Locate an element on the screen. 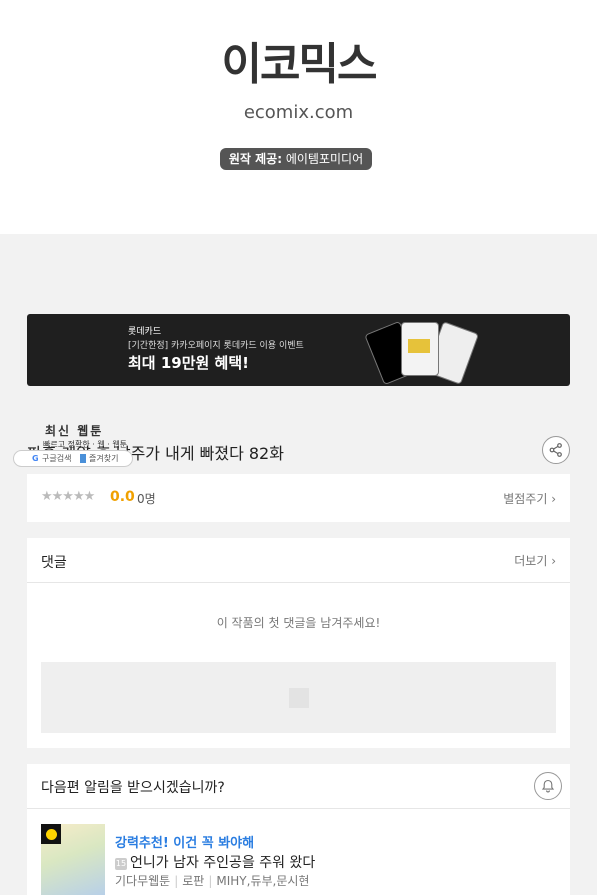  site-domain: ecomix.com is located at coordinates (298, 112).